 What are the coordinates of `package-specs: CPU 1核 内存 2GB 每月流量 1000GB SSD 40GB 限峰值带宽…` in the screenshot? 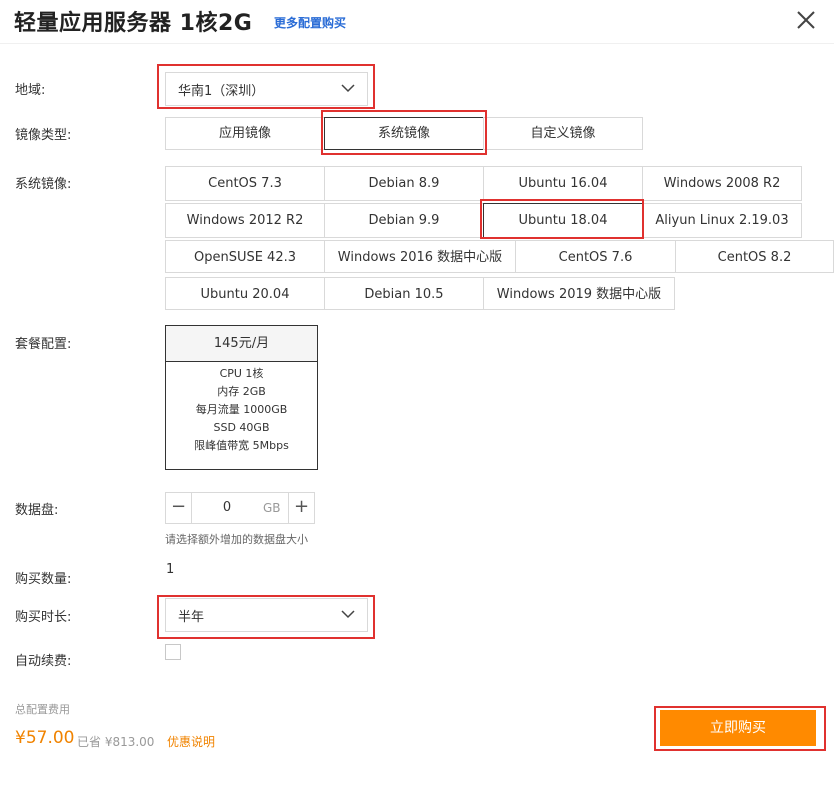 It's located at (241, 408).